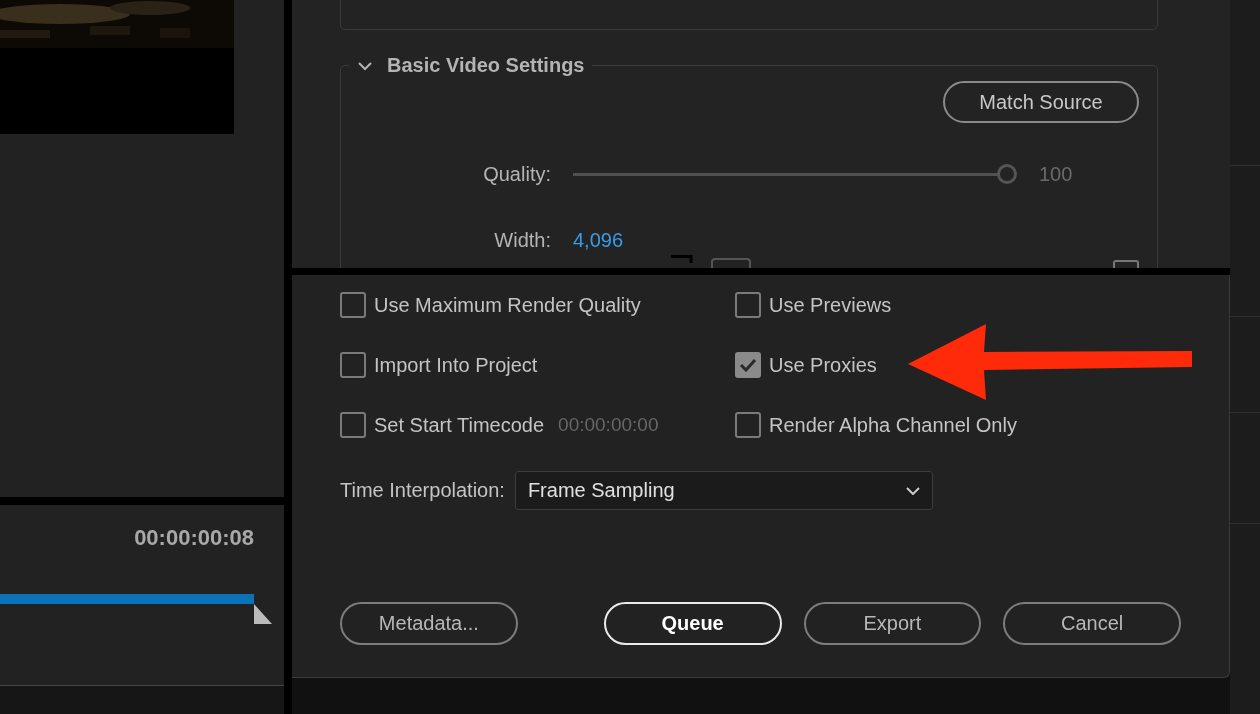  What do you see at coordinates (1092, 623) in the screenshot?
I see `dialog-button: Cancel` at bounding box center [1092, 623].